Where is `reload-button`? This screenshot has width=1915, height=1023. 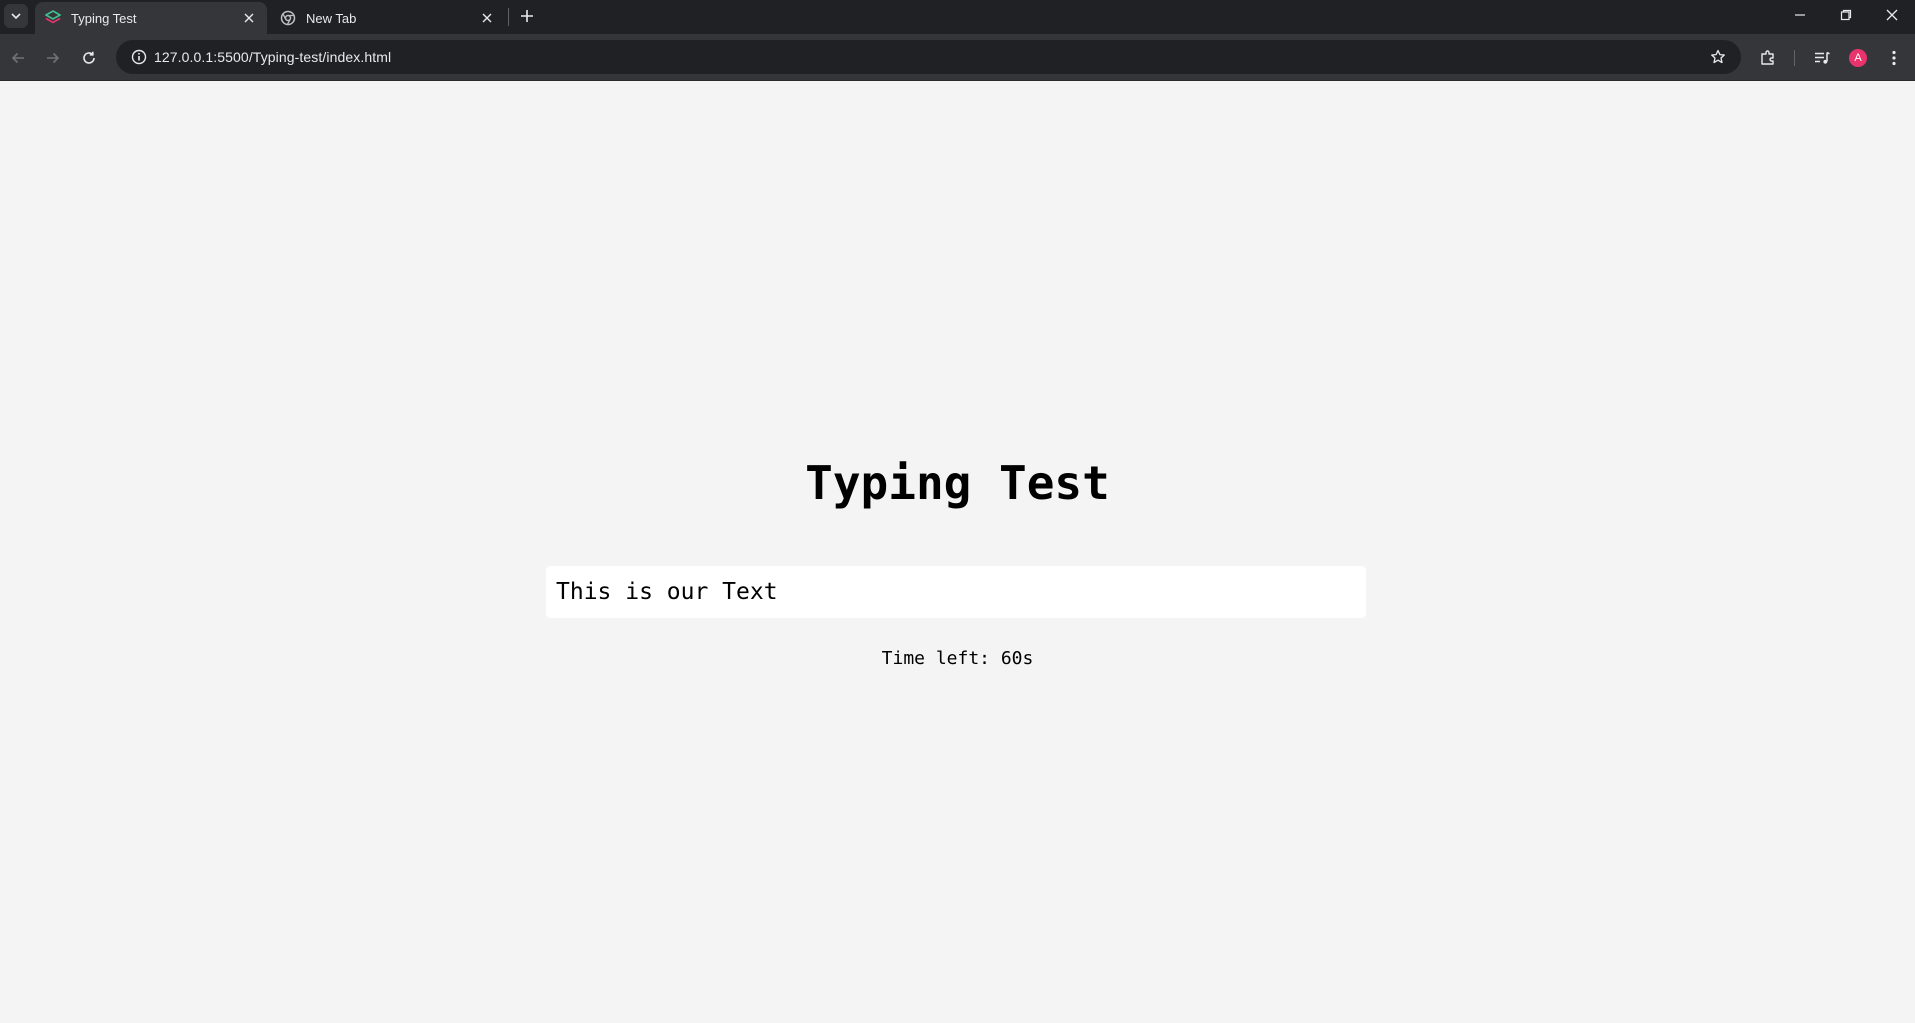 reload-button is located at coordinates (89, 58).